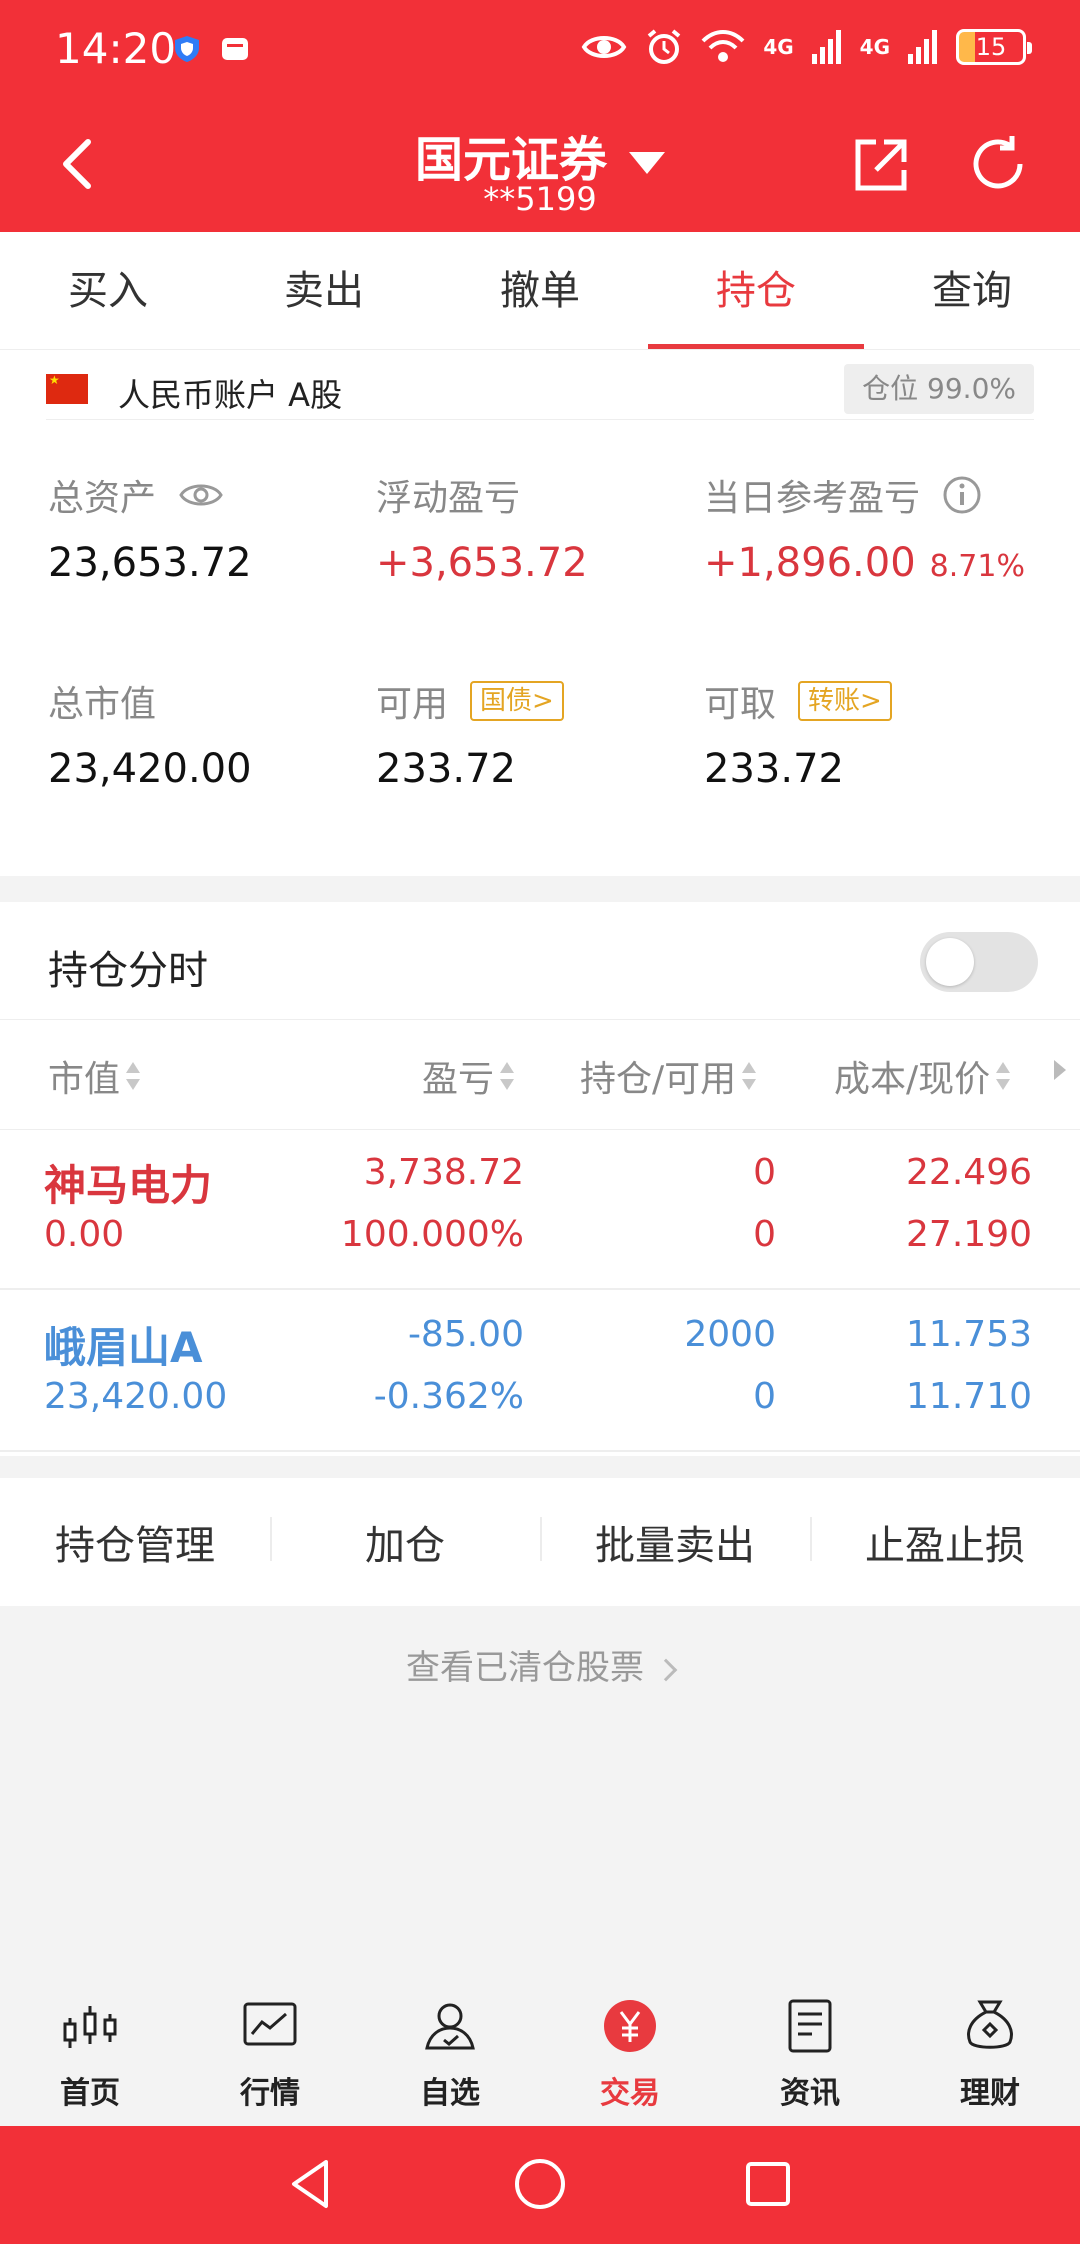  What do you see at coordinates (991, 47) in the screenshot?
I see `battery-level: 15` at bounding box center [991, 47].